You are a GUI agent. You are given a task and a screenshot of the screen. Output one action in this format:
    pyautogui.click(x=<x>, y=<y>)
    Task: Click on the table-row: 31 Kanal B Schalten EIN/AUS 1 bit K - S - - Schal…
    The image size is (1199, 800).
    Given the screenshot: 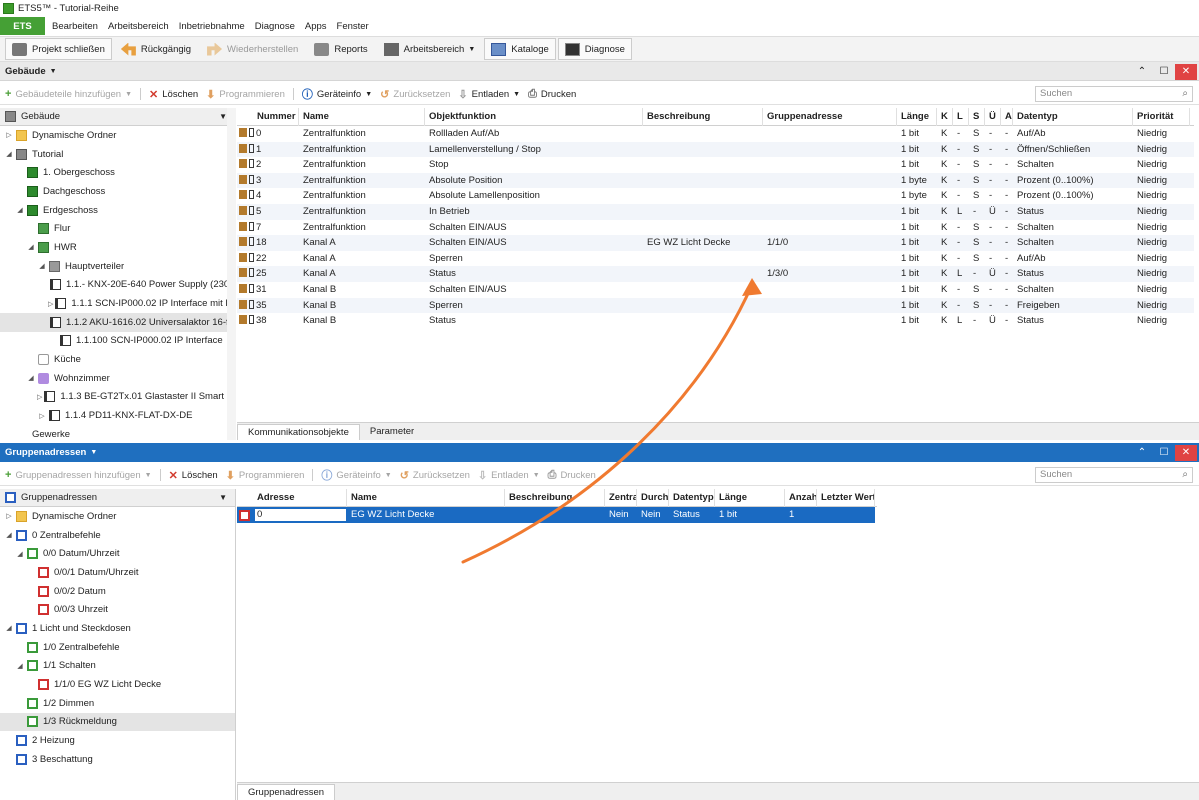 What is the action you would take?
    pyautogui.click(x=715, y=290)
    